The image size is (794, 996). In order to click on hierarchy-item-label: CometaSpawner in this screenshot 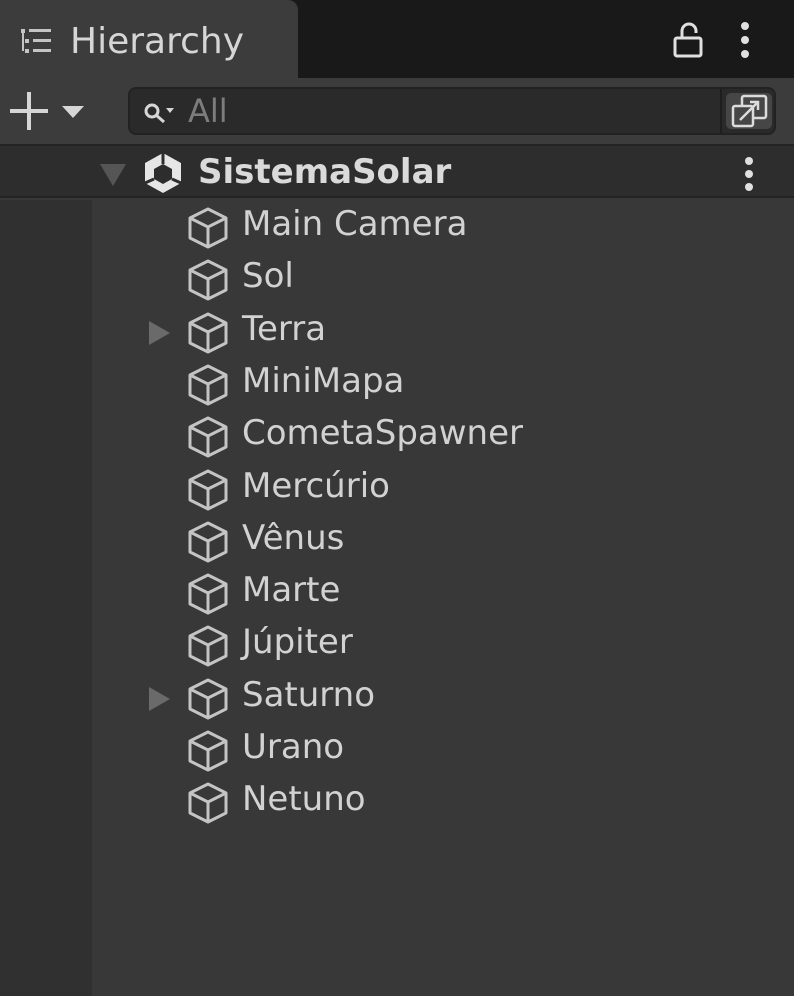, I will do `click(382, 433)`.